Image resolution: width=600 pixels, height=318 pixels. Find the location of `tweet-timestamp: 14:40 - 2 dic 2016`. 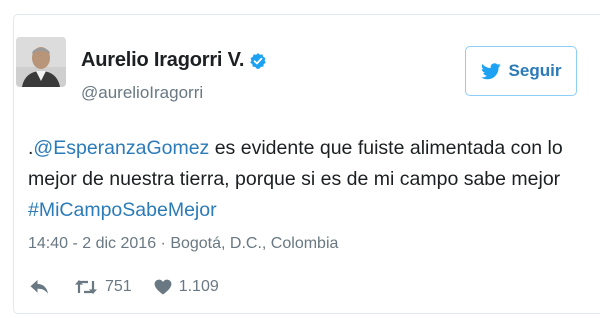

tweet-timestamp: 14:40 - 2 dic 2016 is located at coordinates (92, 243).